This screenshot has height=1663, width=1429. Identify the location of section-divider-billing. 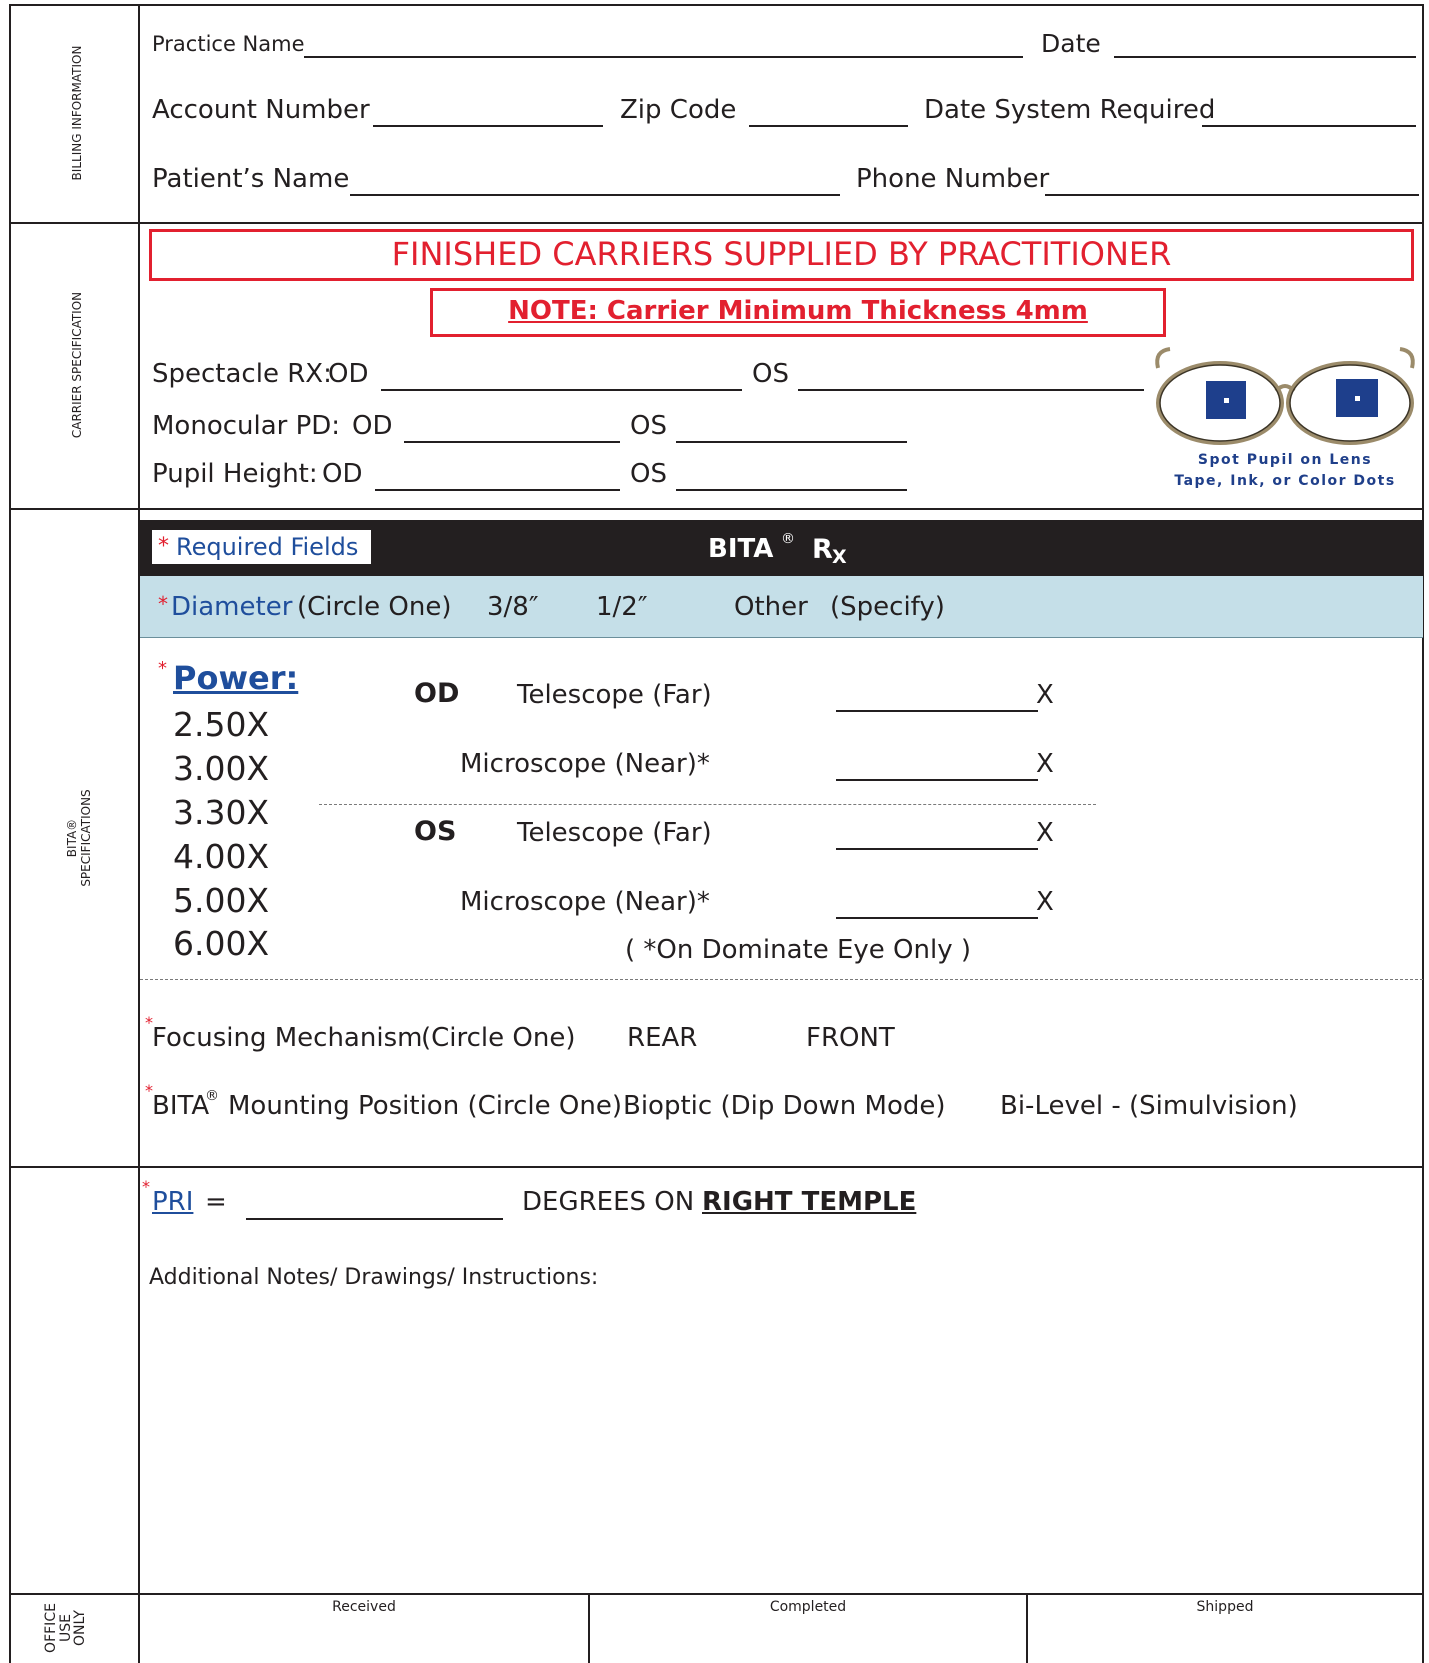
(716, 223).